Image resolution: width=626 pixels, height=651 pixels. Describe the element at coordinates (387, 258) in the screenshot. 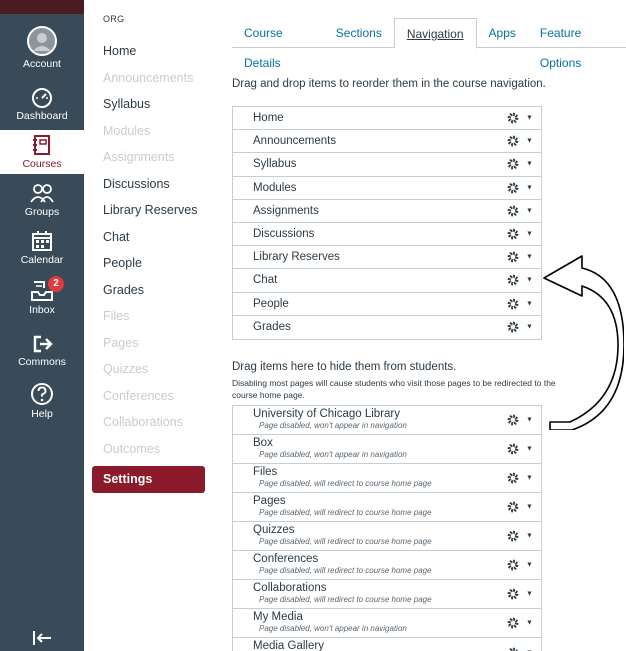

I see `nav-list-item: Library Reserves ▼` at that location.